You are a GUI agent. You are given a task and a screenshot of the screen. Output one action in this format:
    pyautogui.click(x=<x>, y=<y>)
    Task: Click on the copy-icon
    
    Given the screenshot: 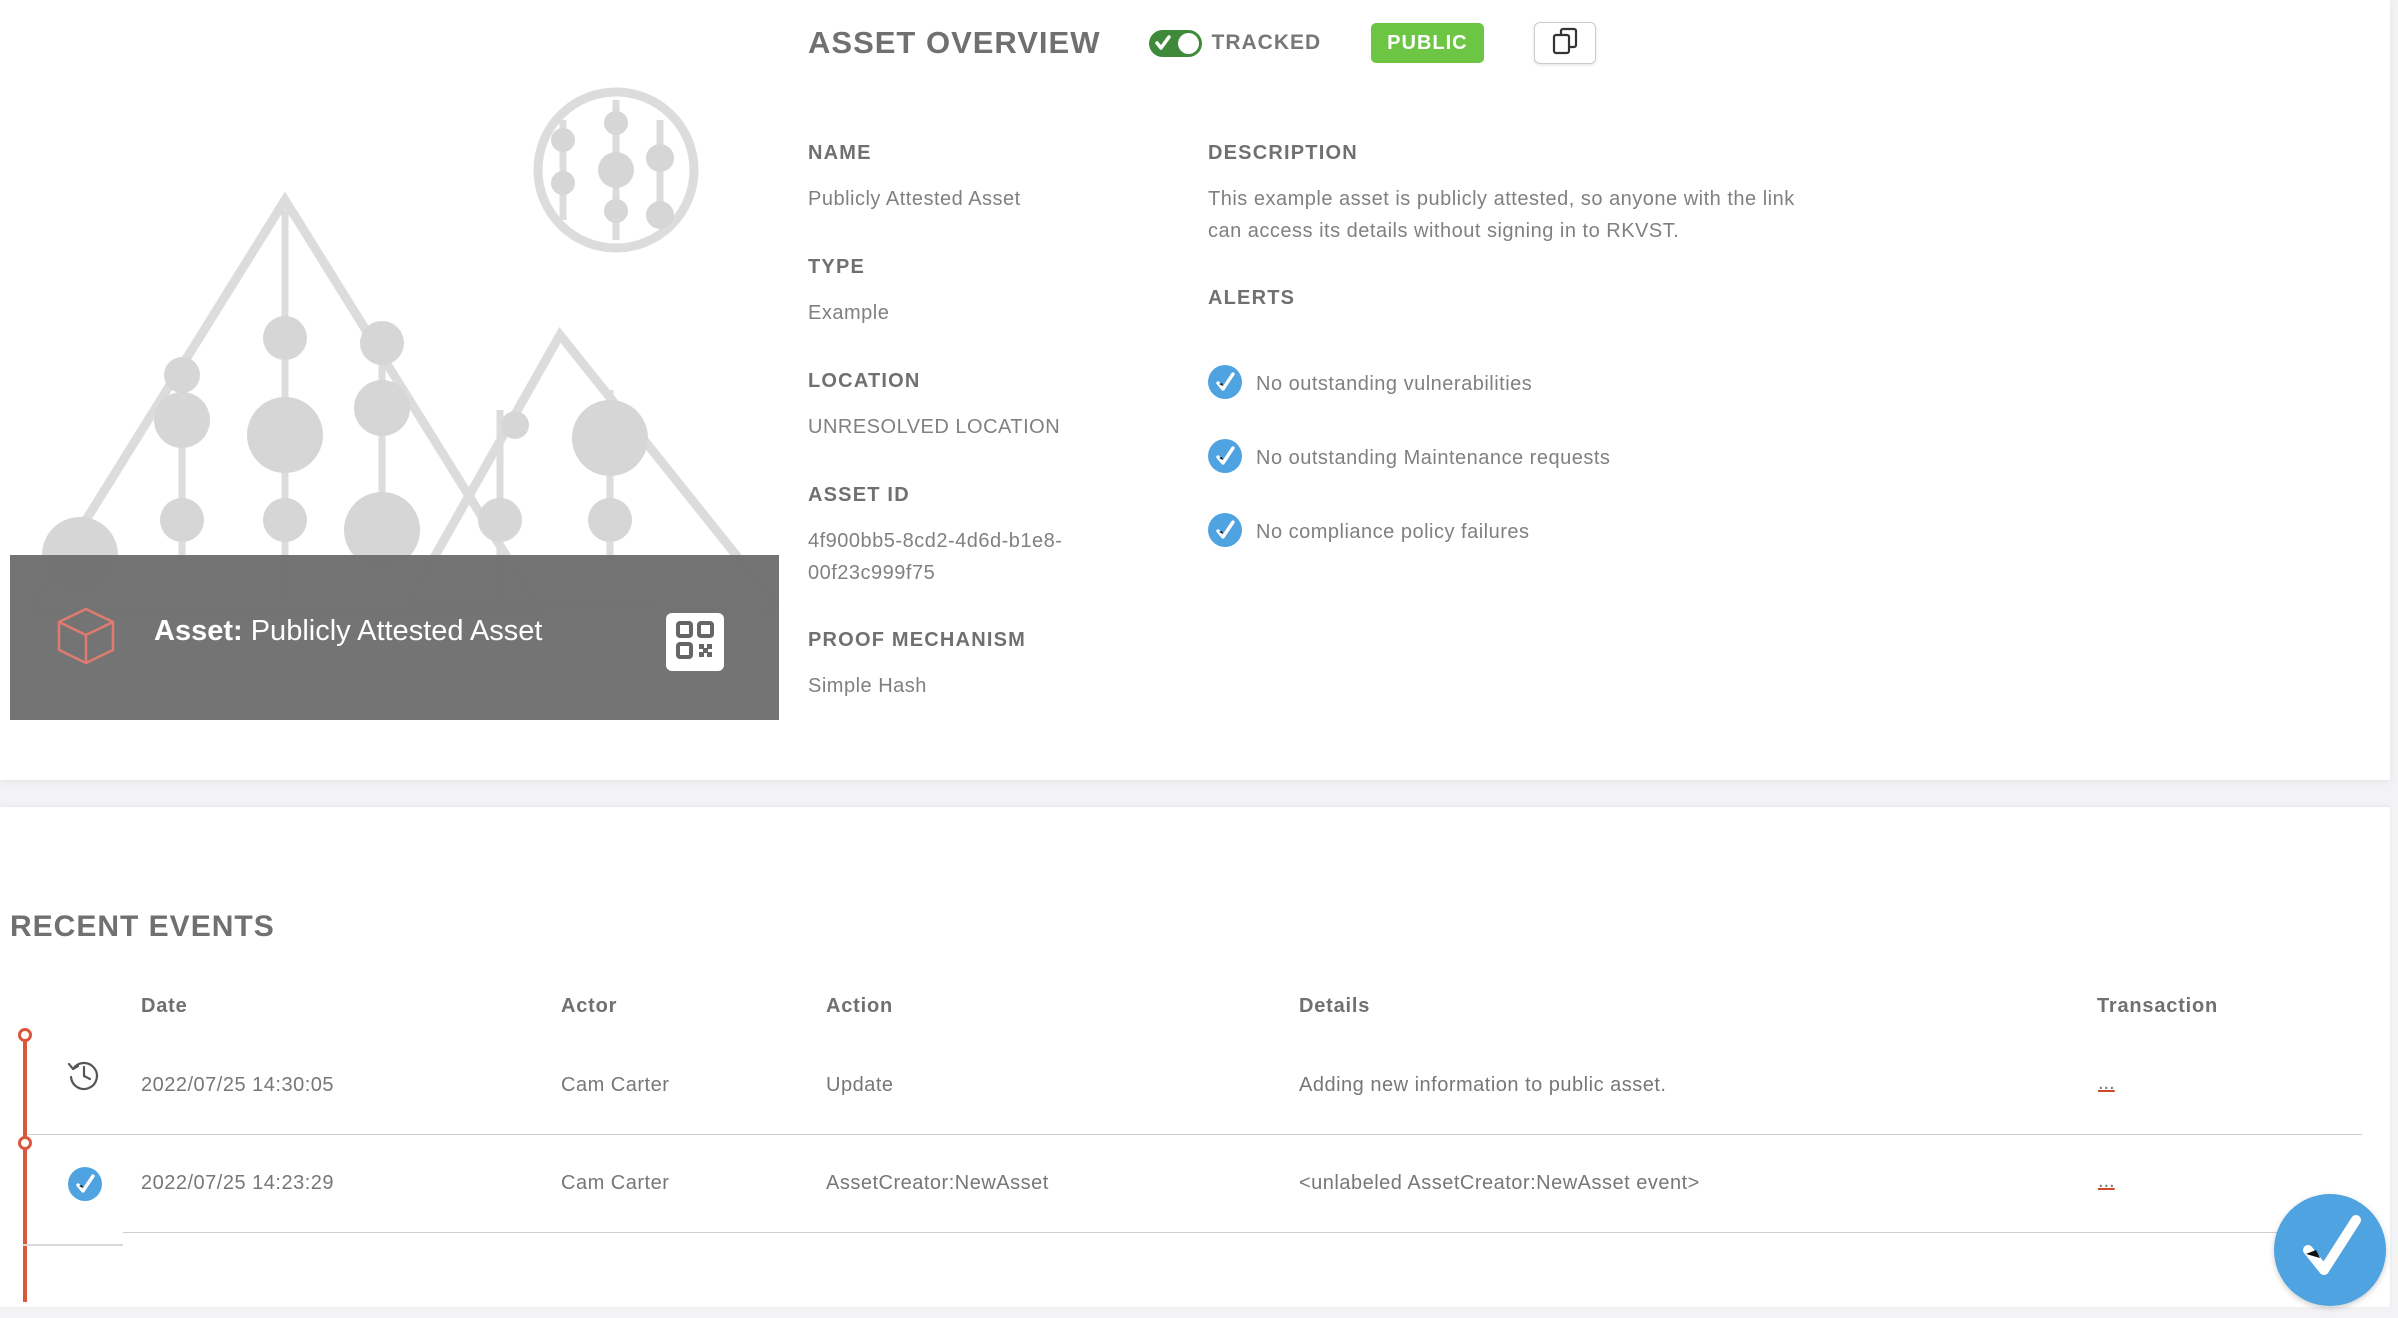 What is the action you would take?
    pyautogui.click(x=1565, y=43)
    